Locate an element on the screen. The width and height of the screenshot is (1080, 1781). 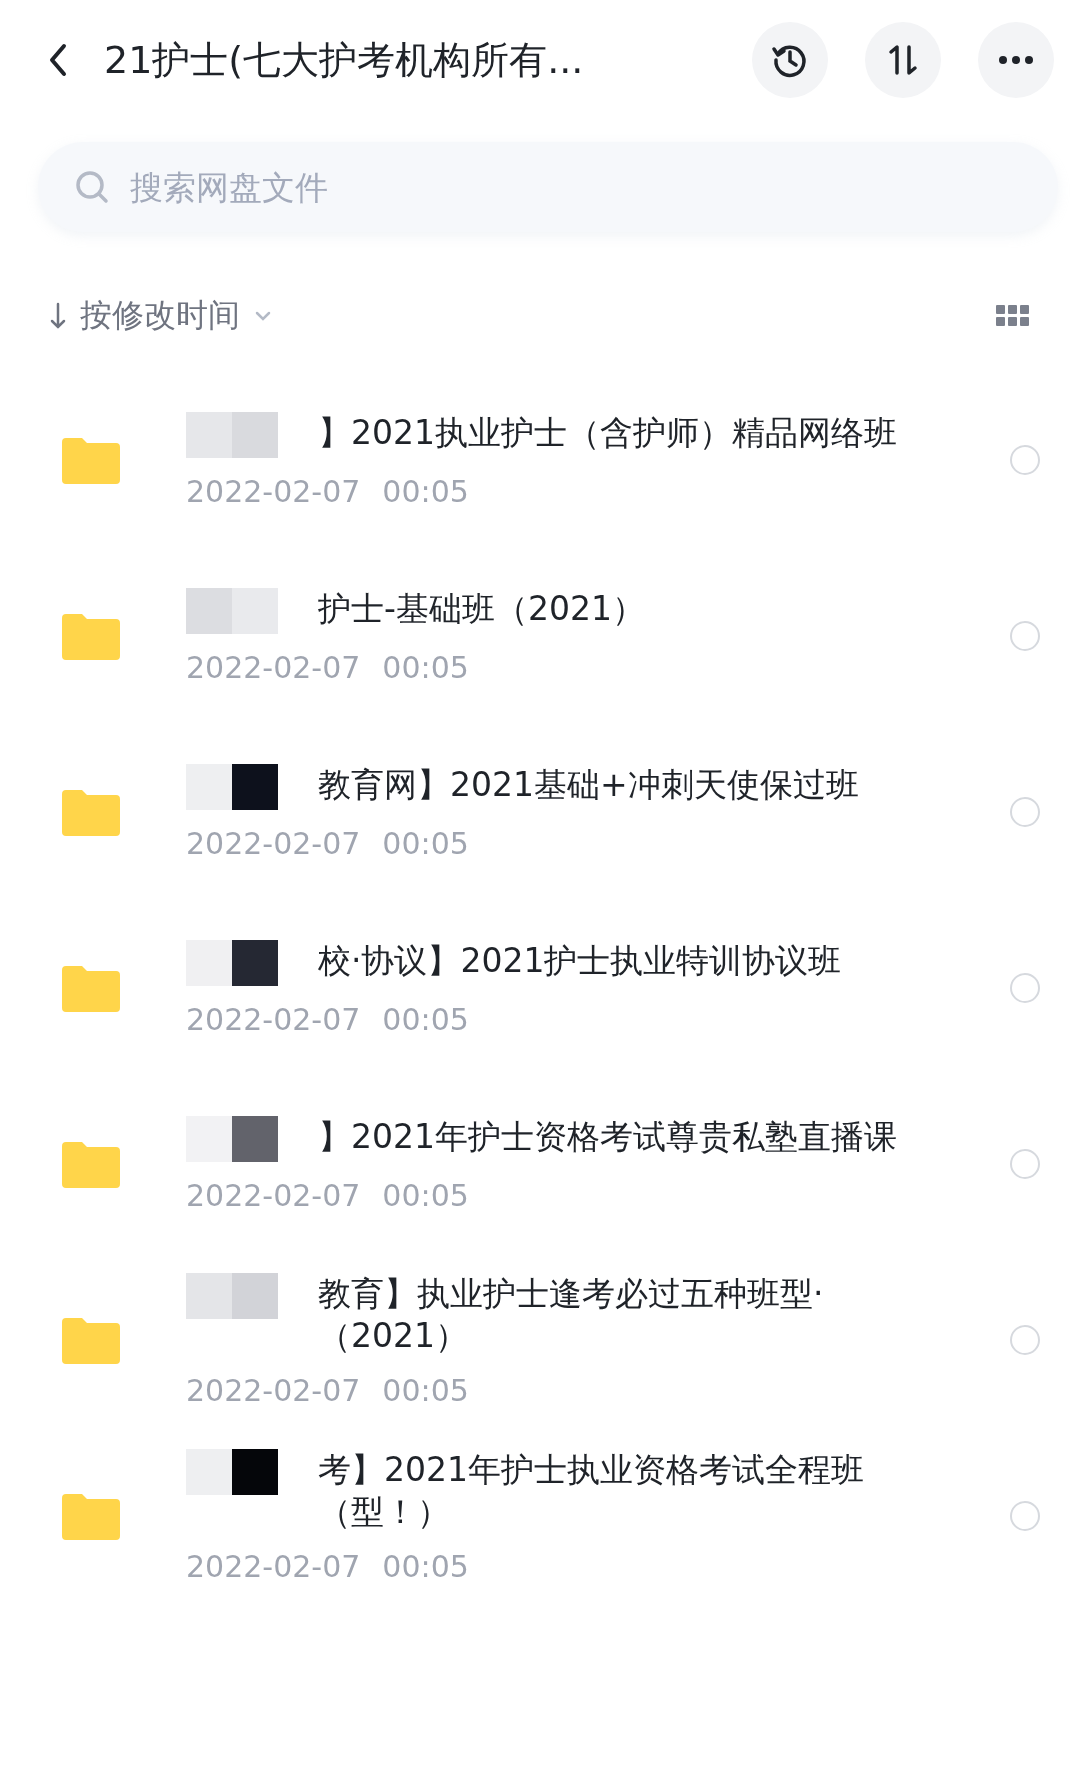
file-row: 校·协议】2021护士执业特训协议班 2022-02-07 00:05 is located at coordinates (540, 988).